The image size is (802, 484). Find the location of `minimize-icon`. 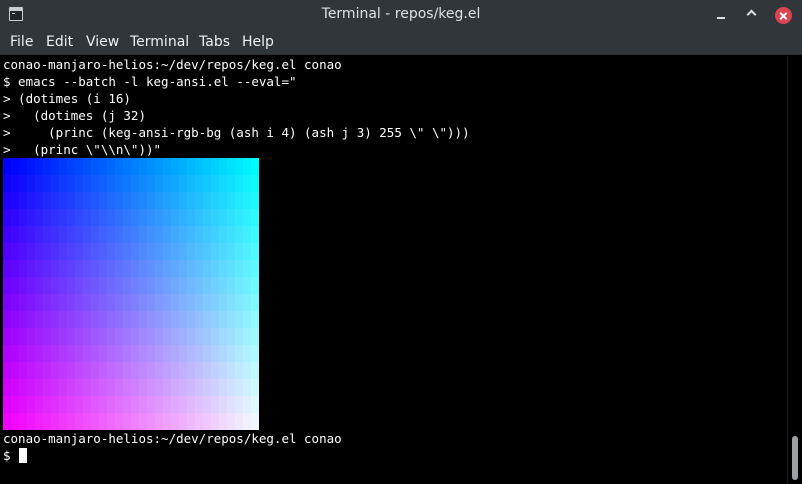

minimize-icon is located at coordinates (721, 15).